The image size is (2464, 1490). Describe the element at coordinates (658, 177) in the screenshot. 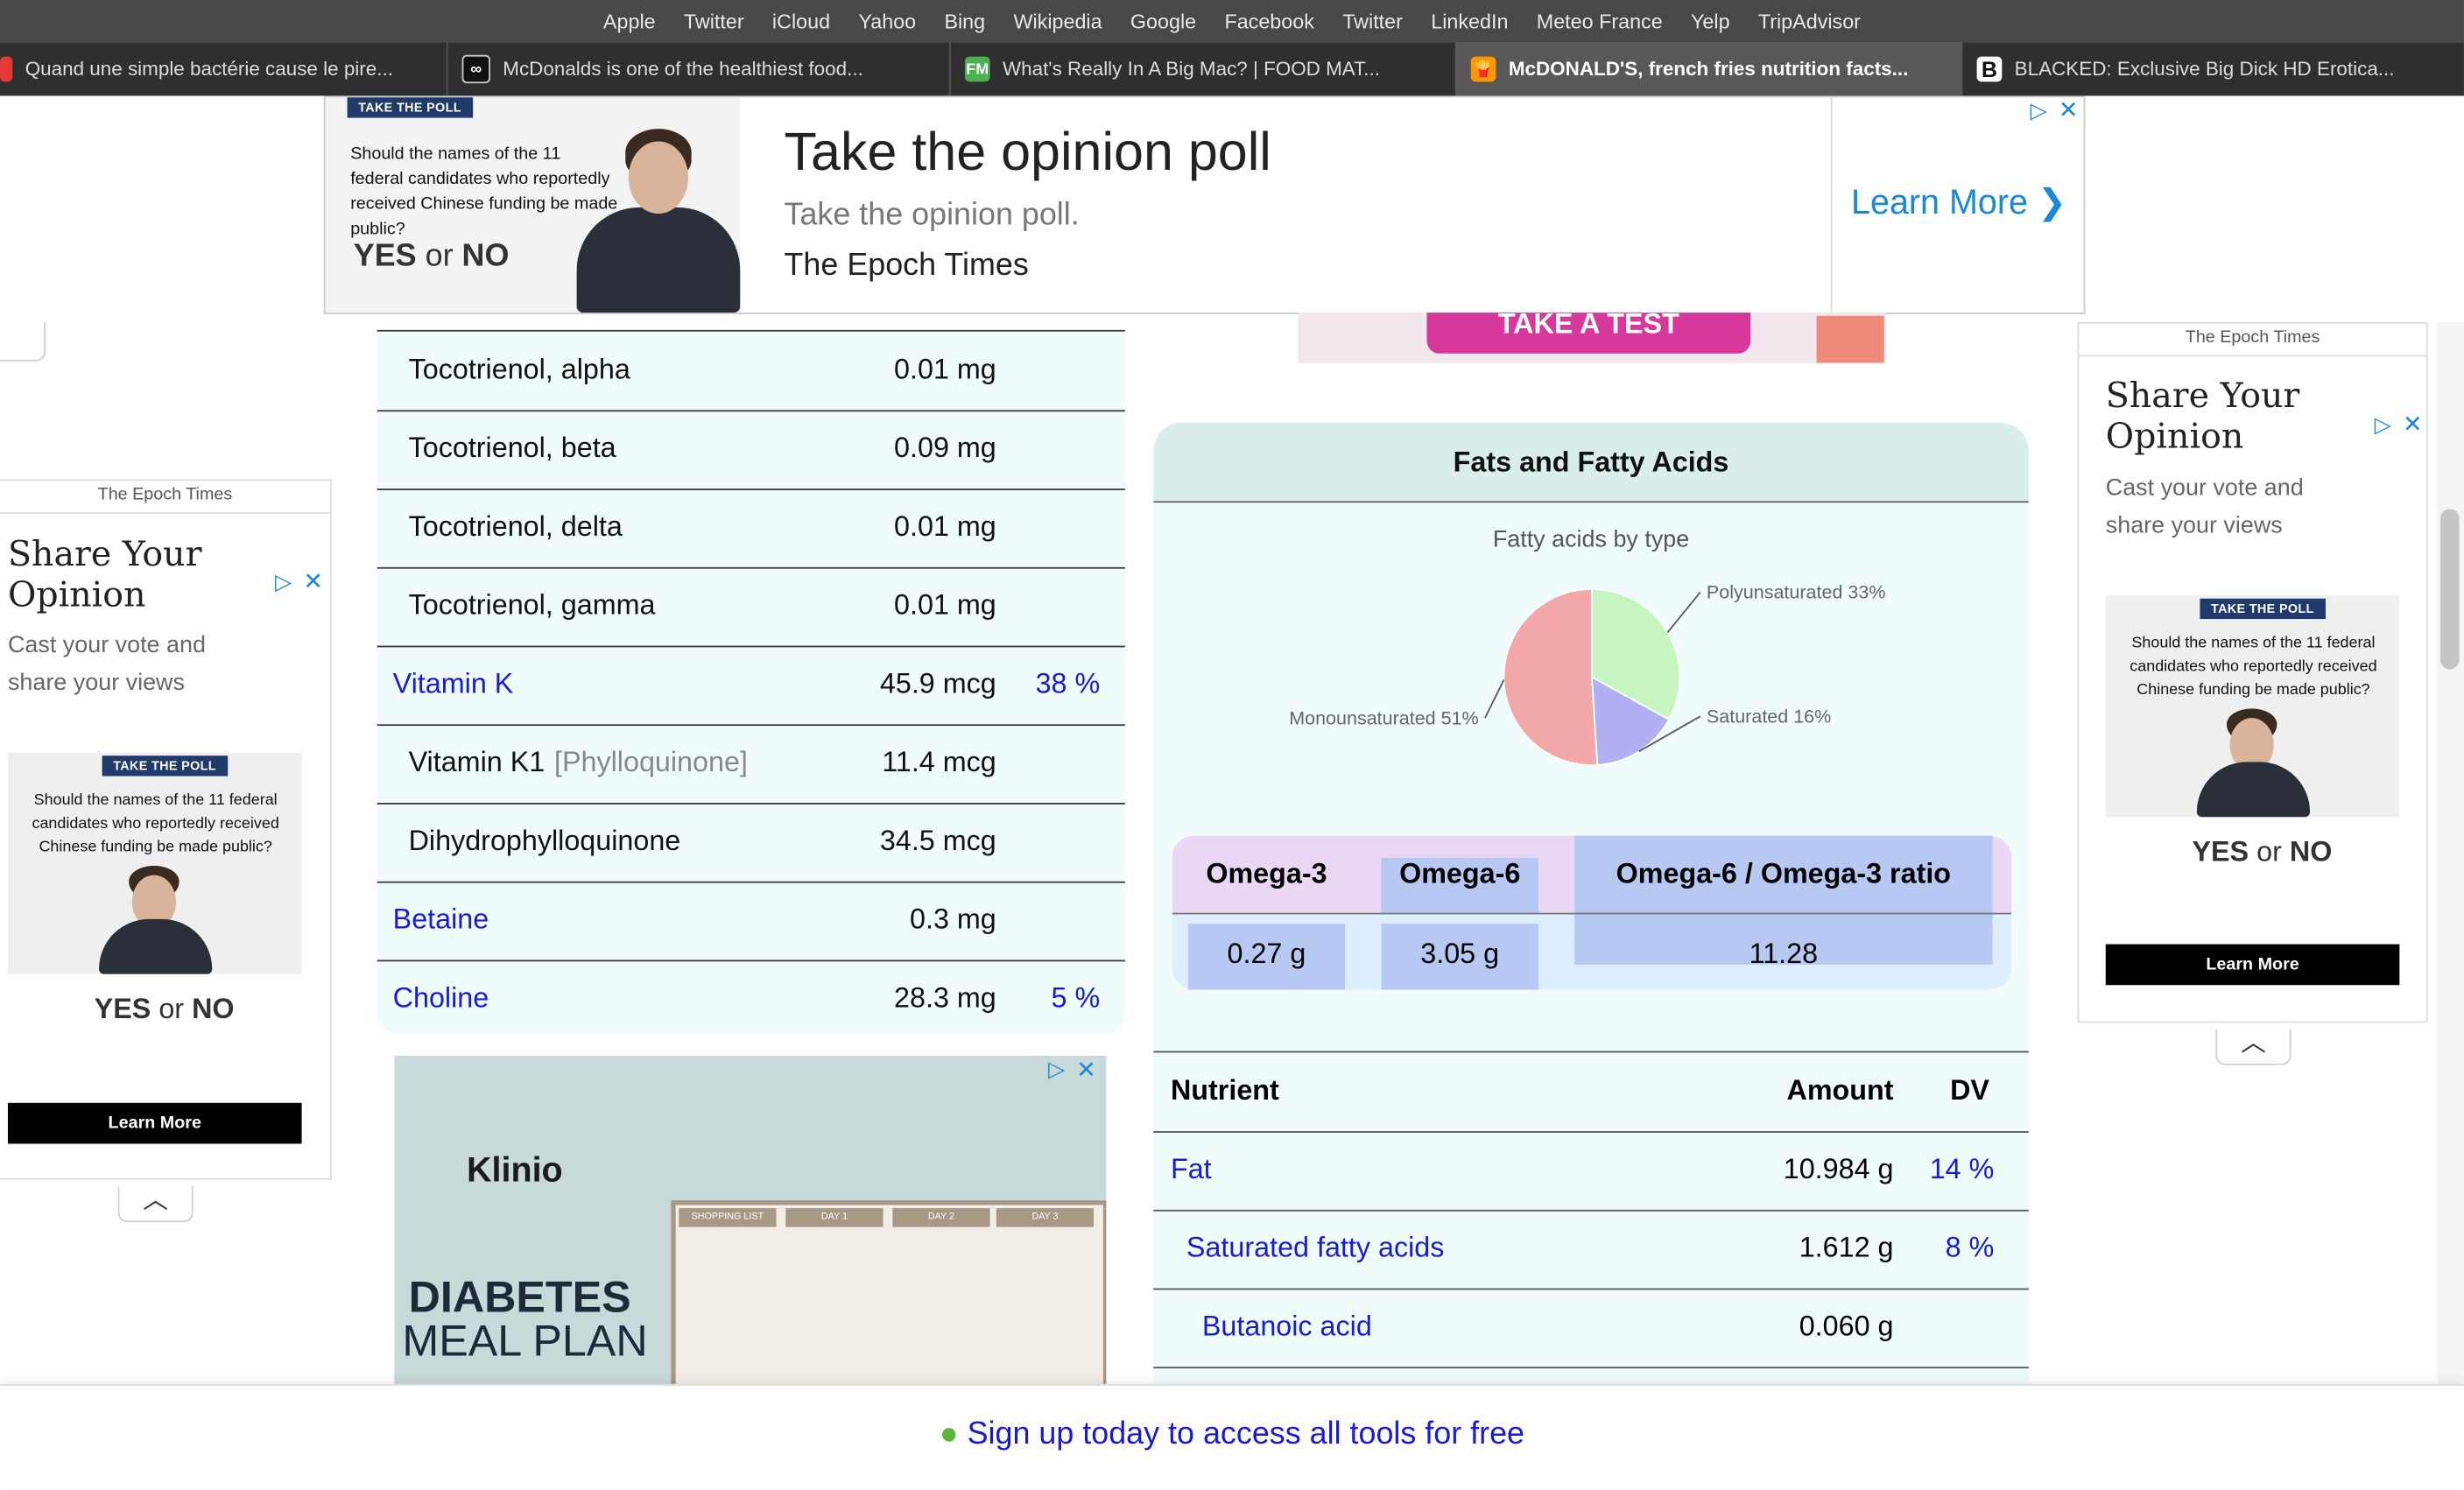

I see `face-image` at that location.